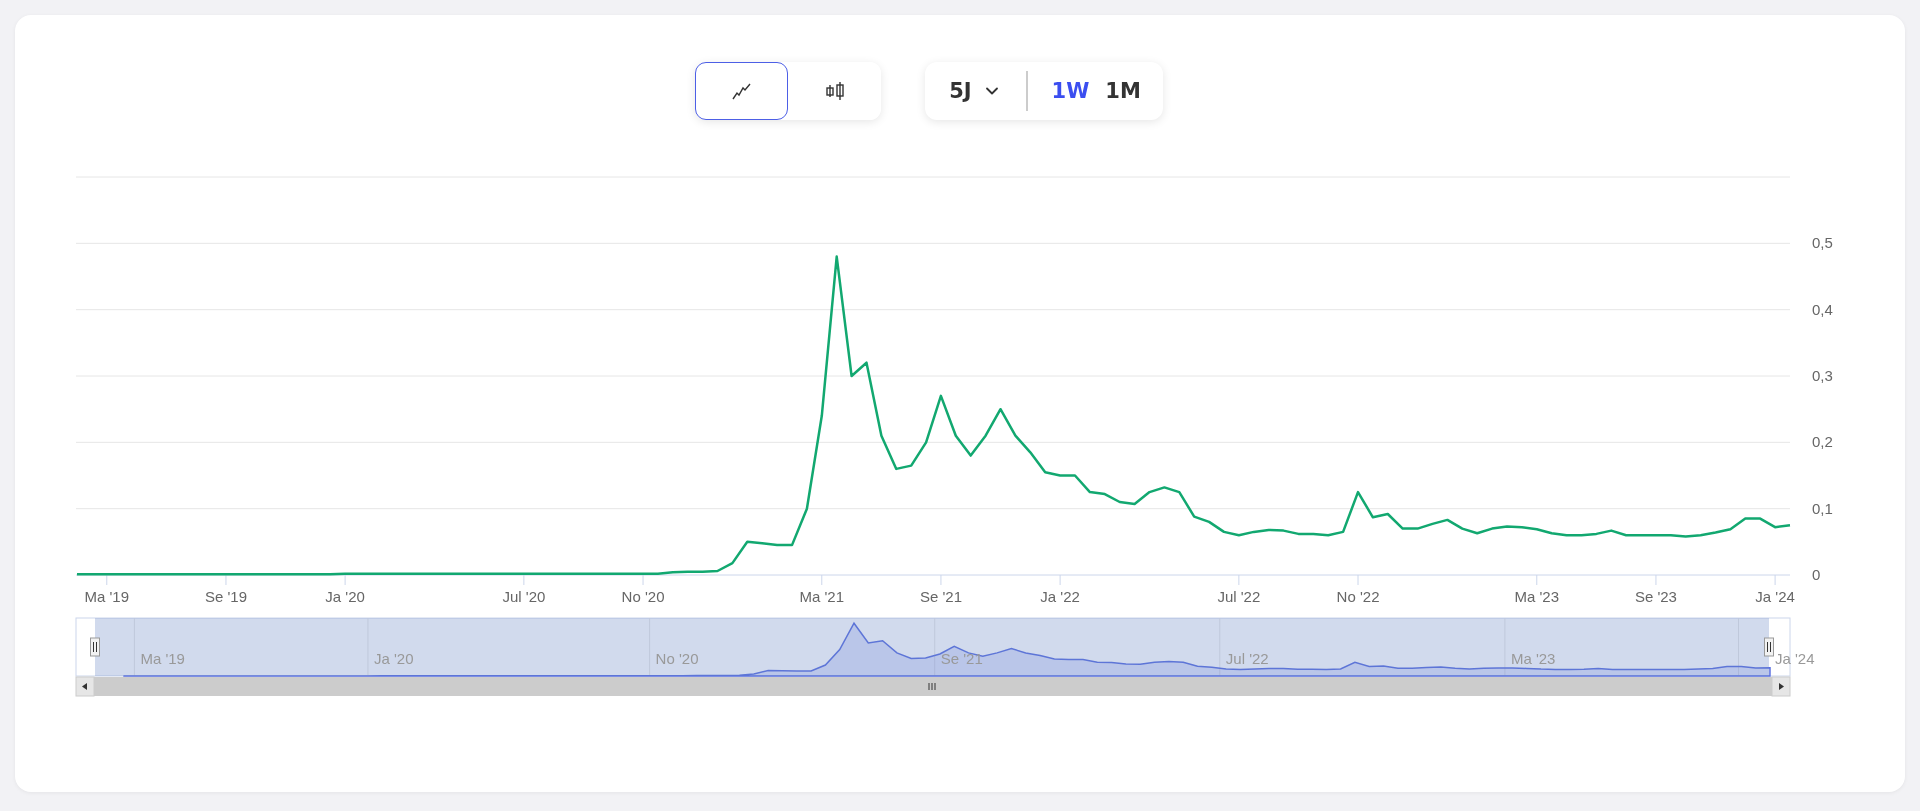 This screenshot has width=1920, height=811. What do you see at coordinates (1239, 596) in the screenshot?
I see `x-axis-label: Jul '22` at bounding box center [1239, 596].